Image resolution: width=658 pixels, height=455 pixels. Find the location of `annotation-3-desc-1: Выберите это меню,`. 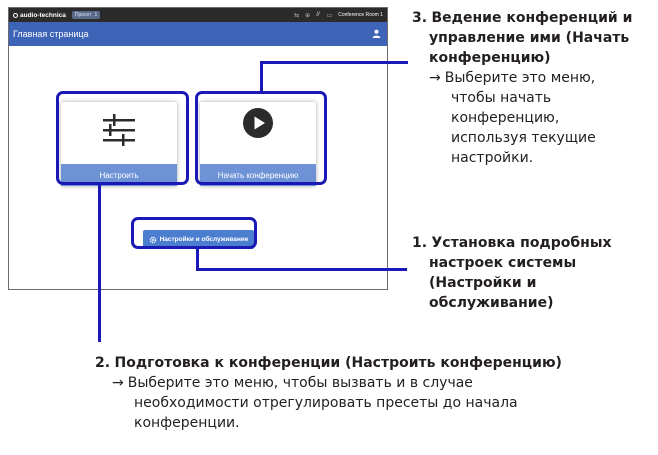

annotation-3-desc-1: Выберите это меню, is located at coordinates (520, 78).